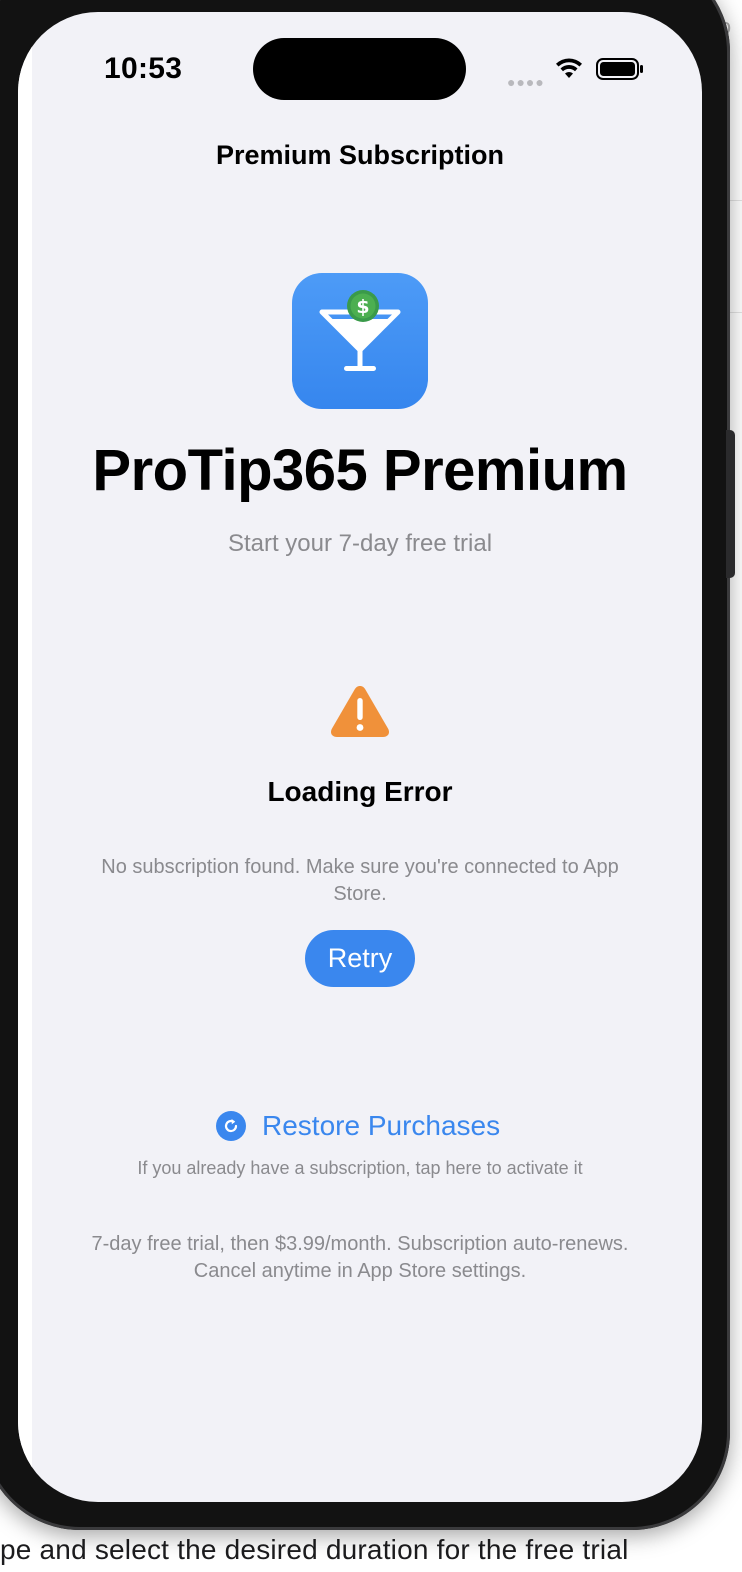  What do you see at coordinates (360, 791) in the screenshot?
I see `error-title: Loading Error` at bounding box center [360, 791].